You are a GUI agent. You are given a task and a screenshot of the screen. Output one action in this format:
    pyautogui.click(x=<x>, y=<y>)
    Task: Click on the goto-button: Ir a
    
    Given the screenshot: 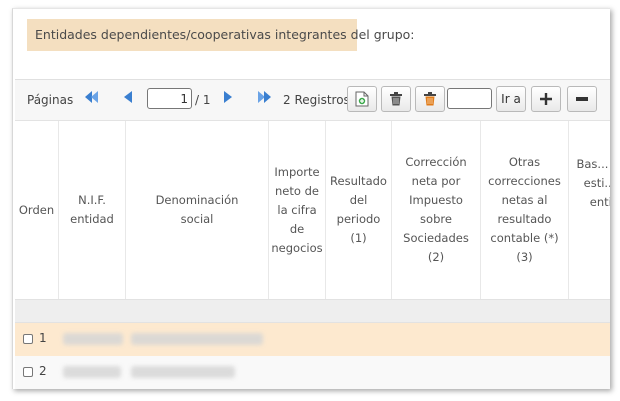 What is the action you would take?
    pyautogui.click(x=511, y=99)
    